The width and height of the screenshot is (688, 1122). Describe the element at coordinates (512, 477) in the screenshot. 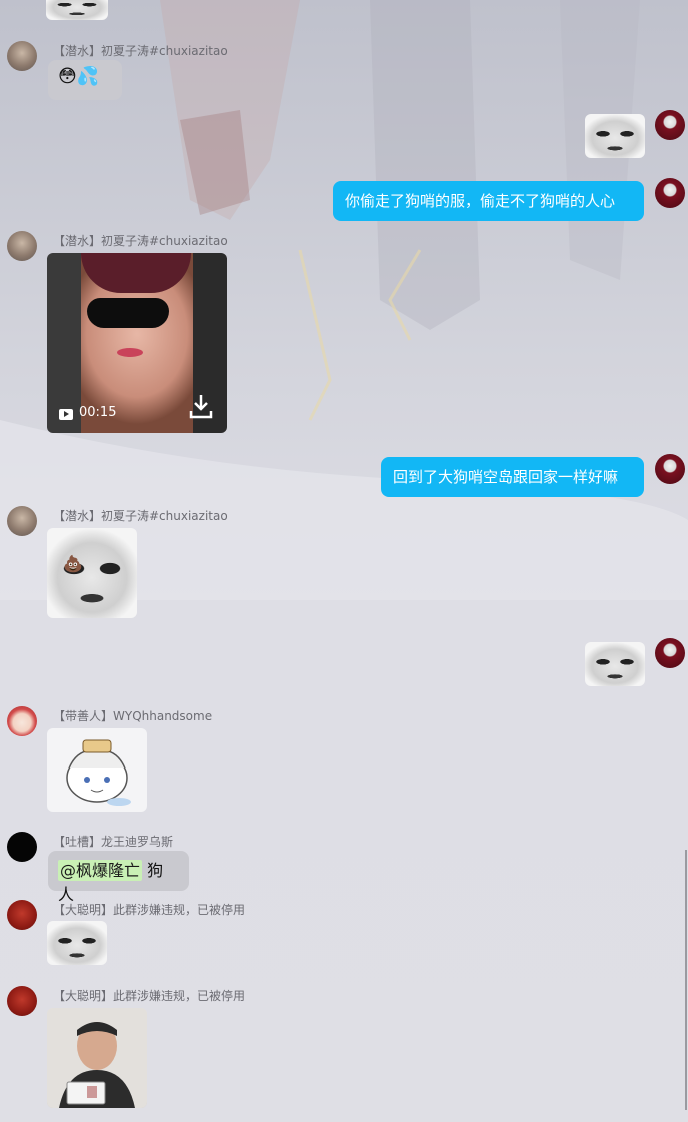

I see `message-bubble-outgoing: 回到了大狗哨空岛跟回家一样好嘛` at that location.